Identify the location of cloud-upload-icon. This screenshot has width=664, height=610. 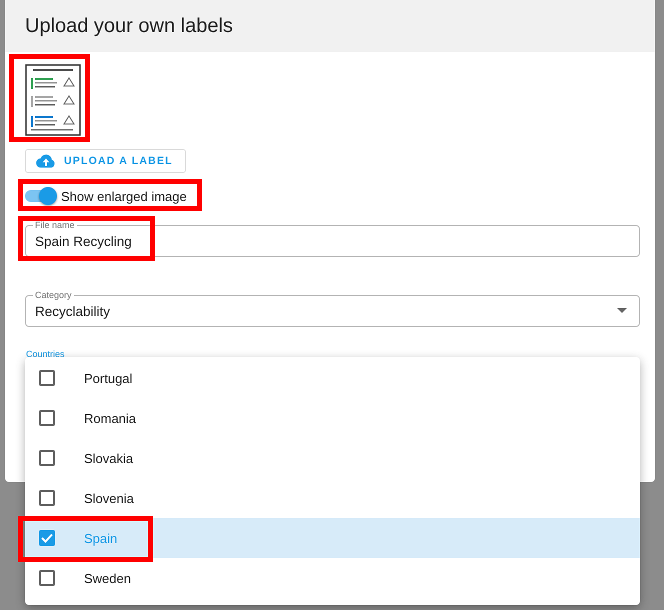
(46, 161).